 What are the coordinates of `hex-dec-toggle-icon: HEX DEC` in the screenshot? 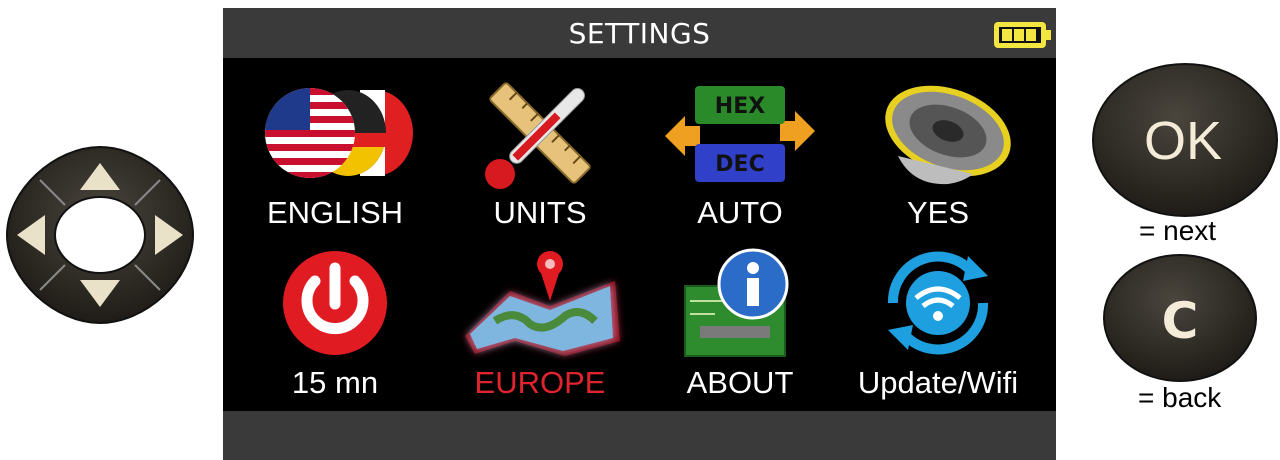 It's located at (740, 134).